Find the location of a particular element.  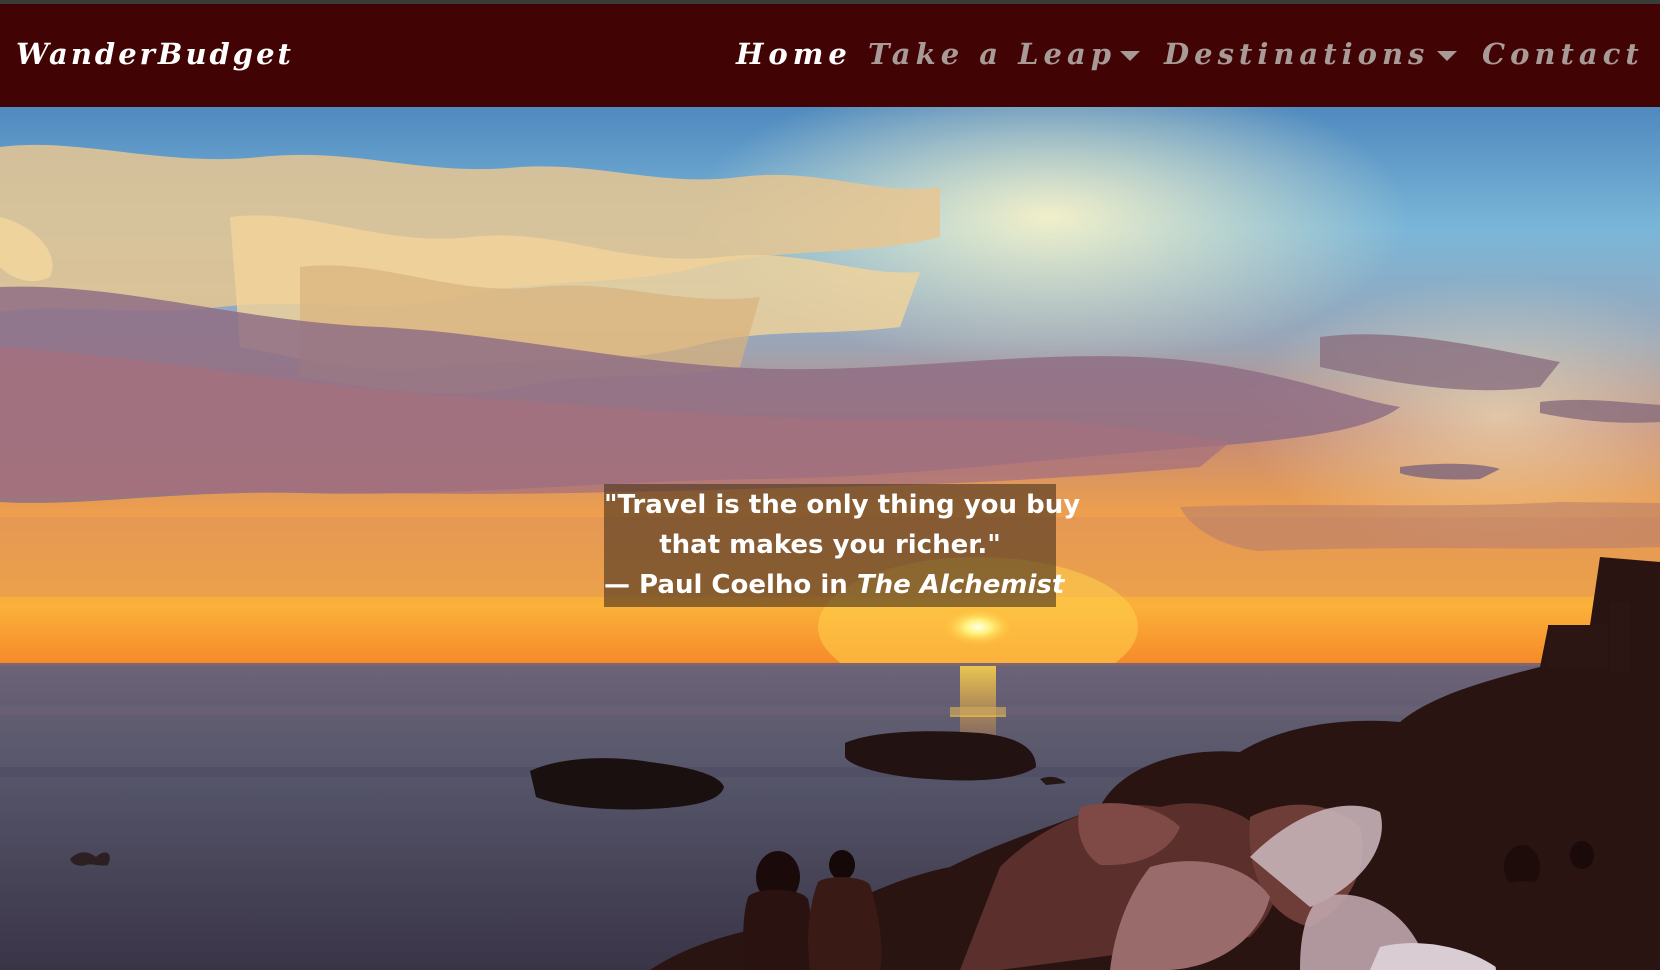

nav-take-a-leap: Take a Leap is located at coordinates (992, 54).